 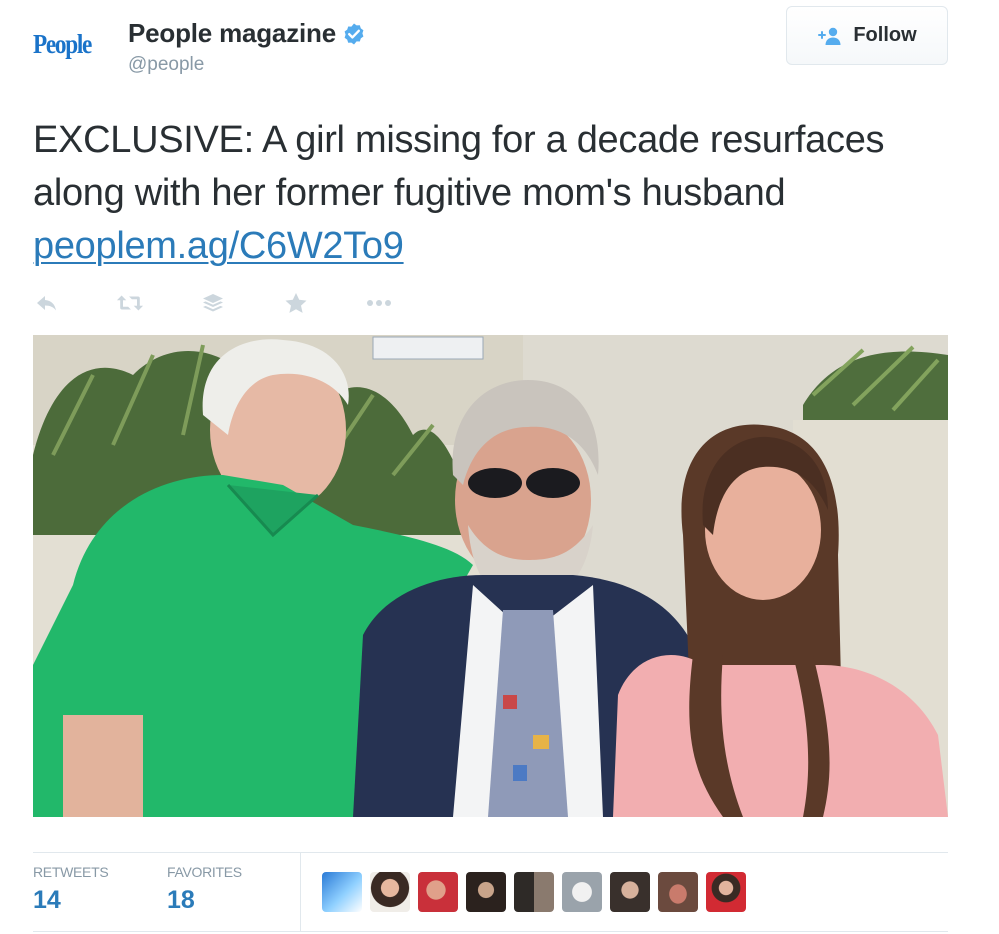 What do you see at coordinates (47, 900) in the screenshot?
I see `retweets-count: 14` at bounding box center [47, 900].